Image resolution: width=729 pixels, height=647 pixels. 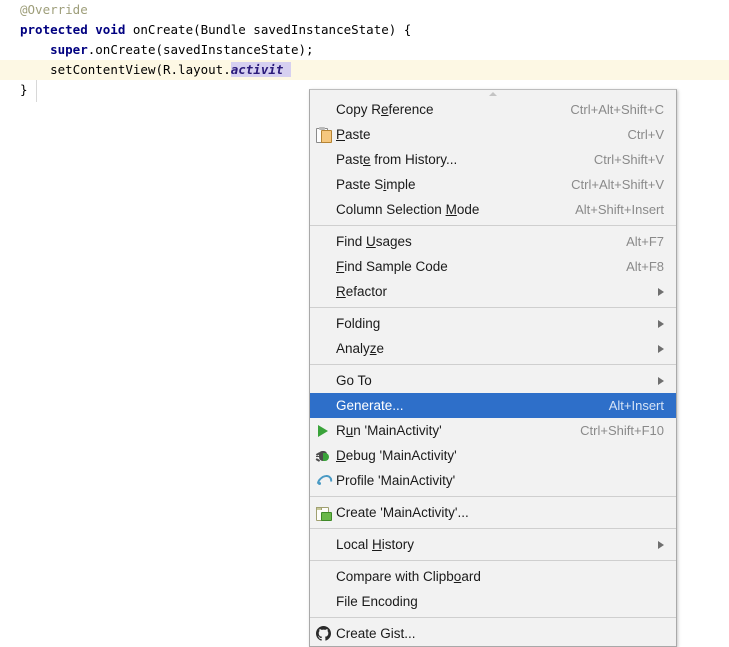 What do you see at coordinates (493, 109) in the screenshot?
I see `menu-item-copy-reference: Copy Reference Ctrl+Alt+Shift+C` at bounding box center [493, 109].